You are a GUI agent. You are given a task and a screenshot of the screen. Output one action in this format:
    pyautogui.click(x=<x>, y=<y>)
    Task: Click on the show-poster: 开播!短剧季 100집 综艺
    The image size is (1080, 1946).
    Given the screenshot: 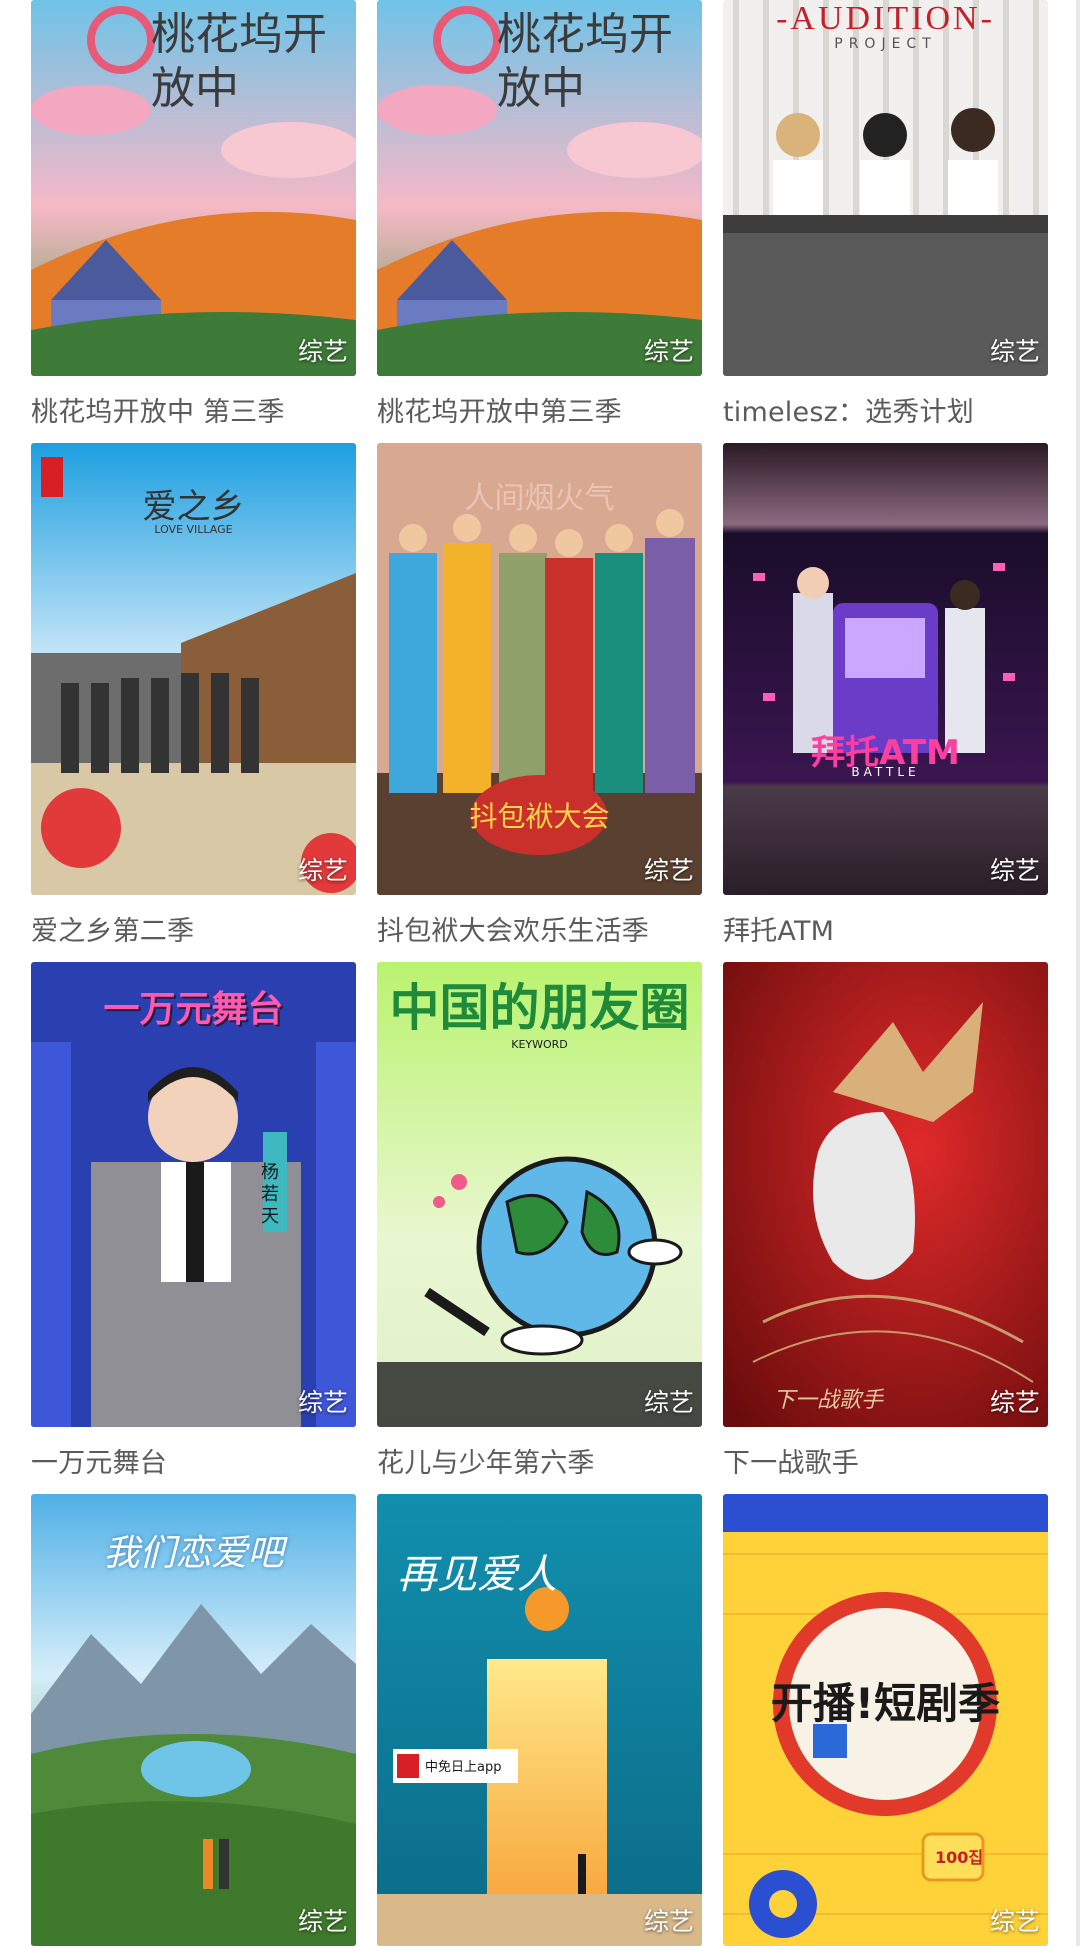 What is the action you would take?
    pyautogui.click(x=885, y=1720)
    